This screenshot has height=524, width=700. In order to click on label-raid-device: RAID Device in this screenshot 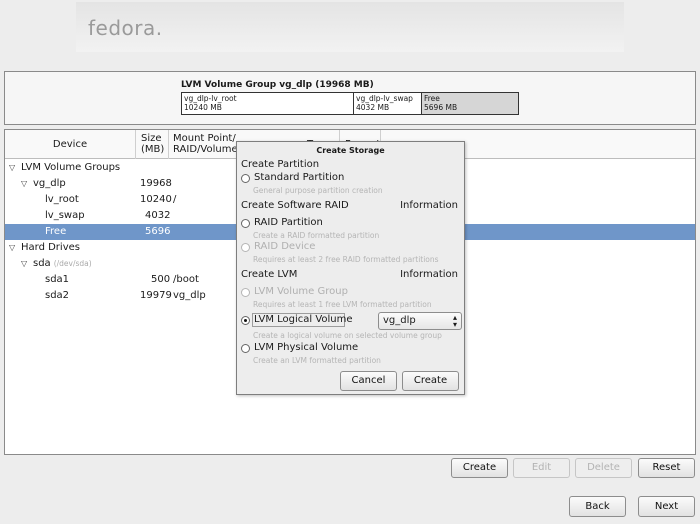, I will do `click(285, 246)`.